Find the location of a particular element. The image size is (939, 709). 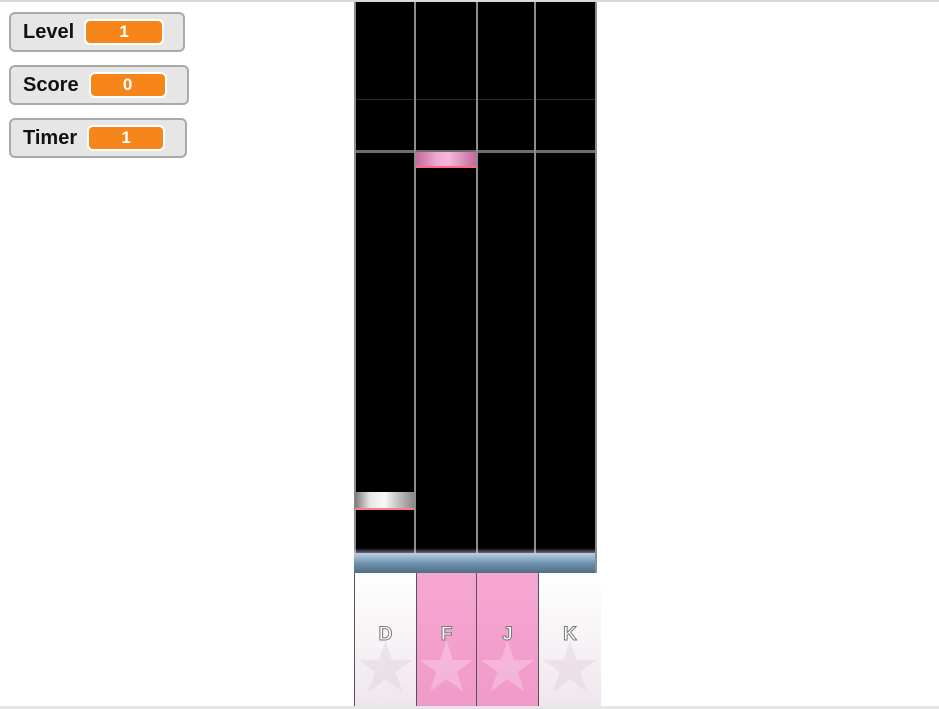

score-value: 0 is located at coordinates (127, 85).